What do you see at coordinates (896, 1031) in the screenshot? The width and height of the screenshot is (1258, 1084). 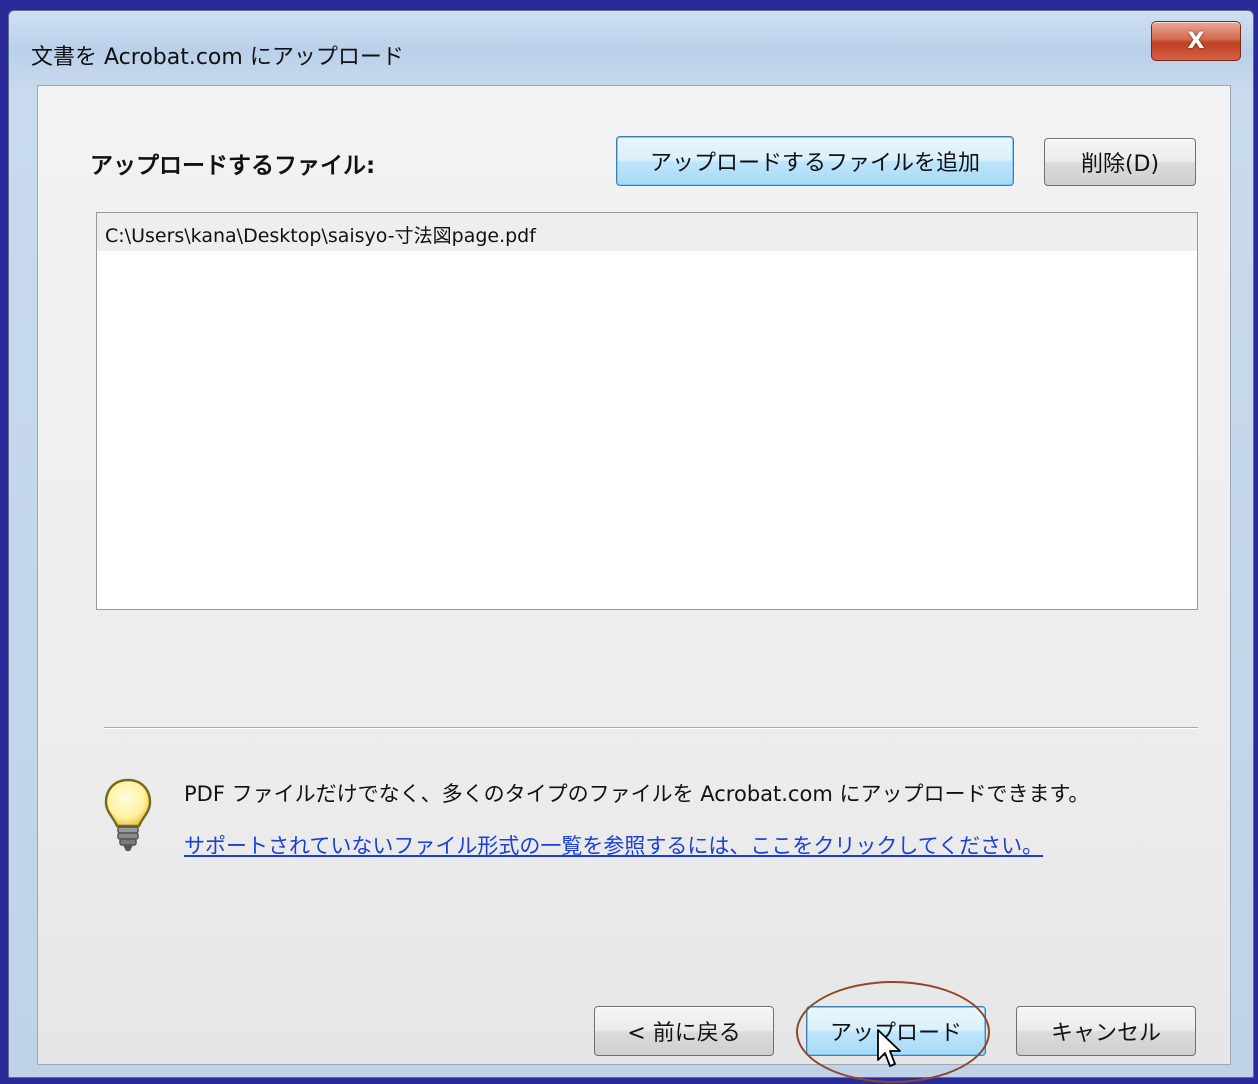 I see `upload-button: アップロード` at bounding box center [896, 1031].